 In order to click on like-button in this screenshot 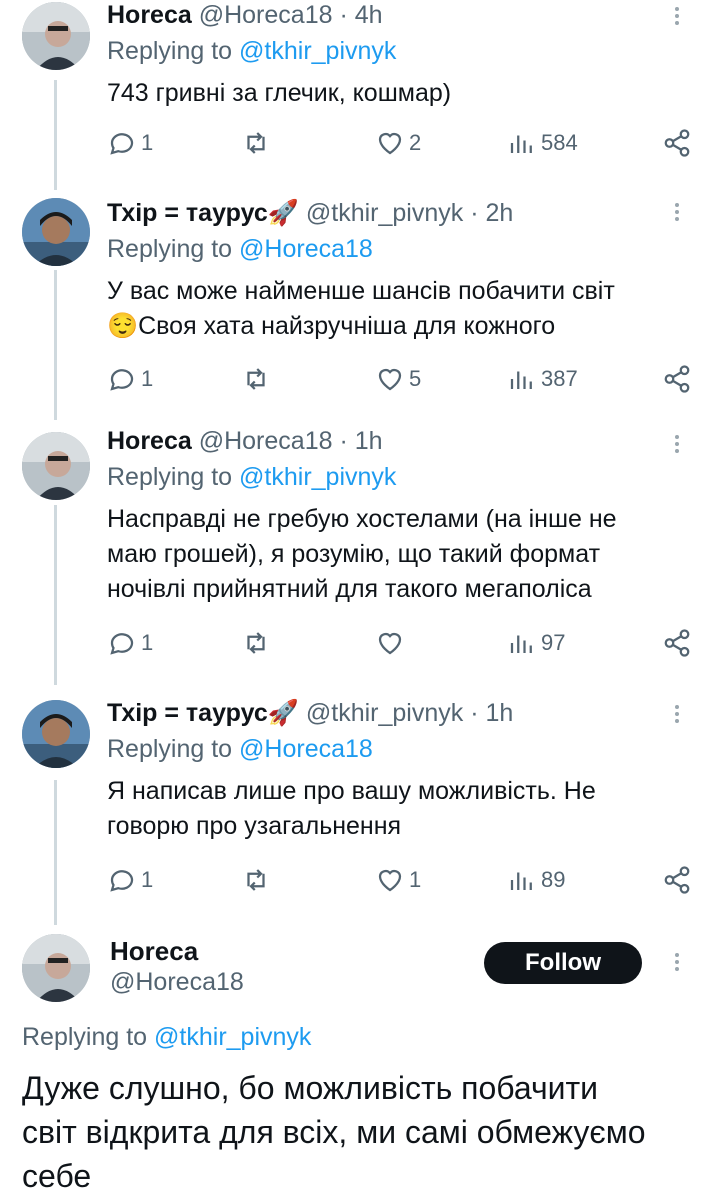, I will do `click(392, 643)`.